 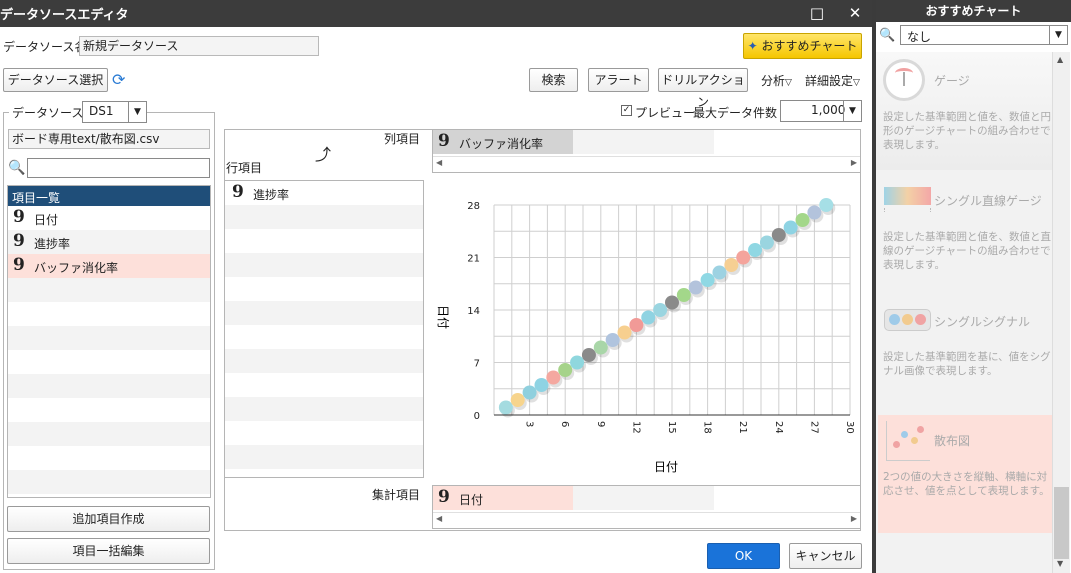 What do you see at coordinates (802, 46) in the screenshot?
I see `recommend-chart-button: ✦ おすすめチャート` at bounding box center [802, 46].